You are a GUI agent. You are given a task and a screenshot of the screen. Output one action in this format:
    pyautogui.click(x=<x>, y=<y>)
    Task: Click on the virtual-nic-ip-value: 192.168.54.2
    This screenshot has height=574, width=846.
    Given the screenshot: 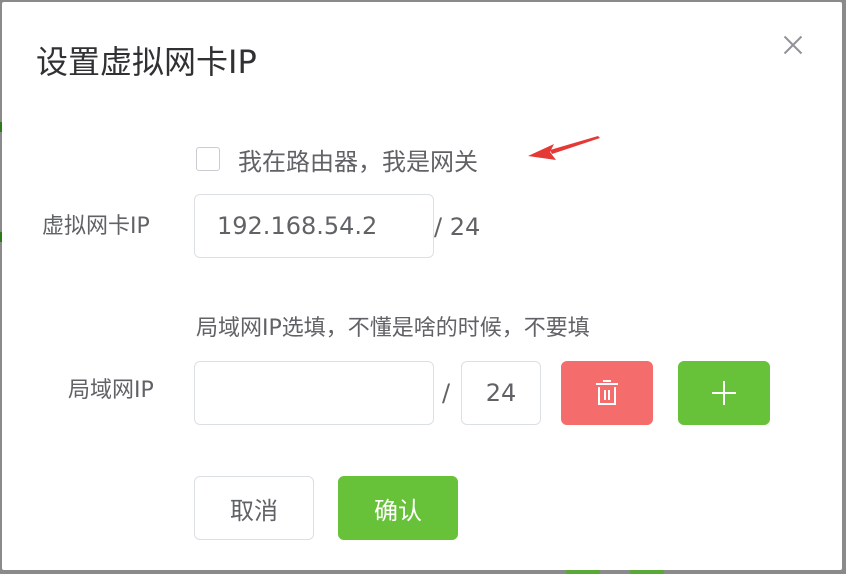 What is the action you would take?
    pyautogui.click(x=297, y=226)
    